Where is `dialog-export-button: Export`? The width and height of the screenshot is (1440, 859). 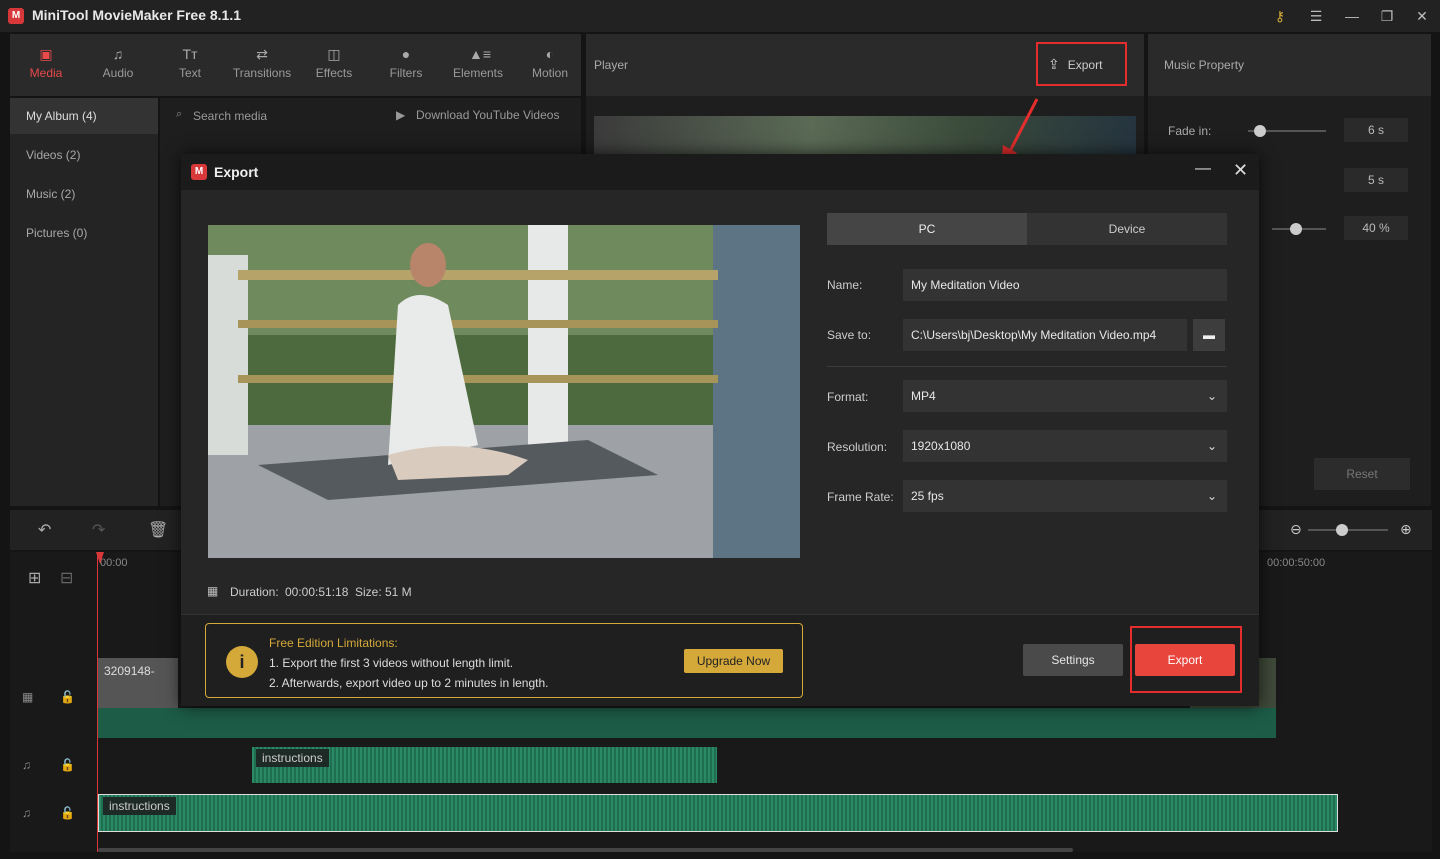
dialog-export-button: Export is located at coordinates (1185, 660).